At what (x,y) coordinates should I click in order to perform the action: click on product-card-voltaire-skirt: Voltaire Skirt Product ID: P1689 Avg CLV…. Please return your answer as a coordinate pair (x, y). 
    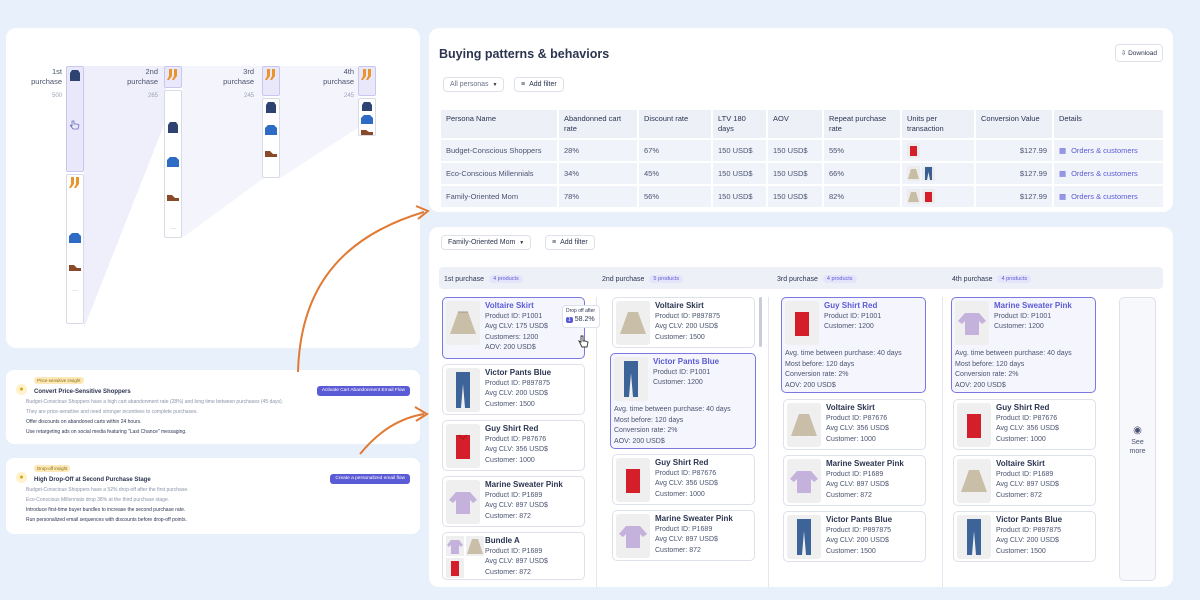
    Looking at the image, I should click on (1024, 480).